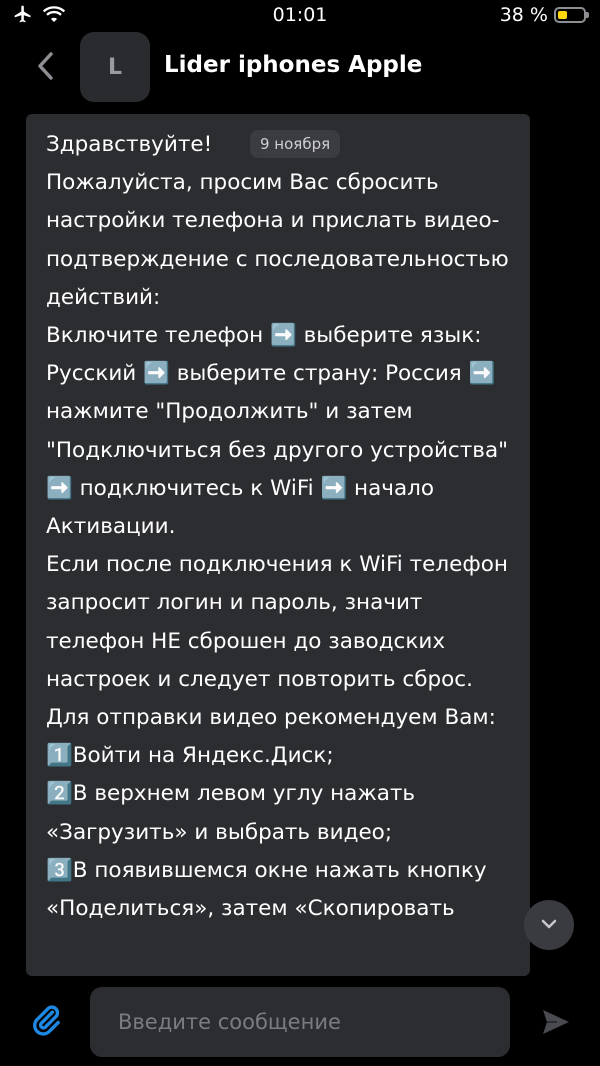 This screenshot has width=600, height=1066. I want to click on status-bar: 01:01 38 %, so click(300, 16).